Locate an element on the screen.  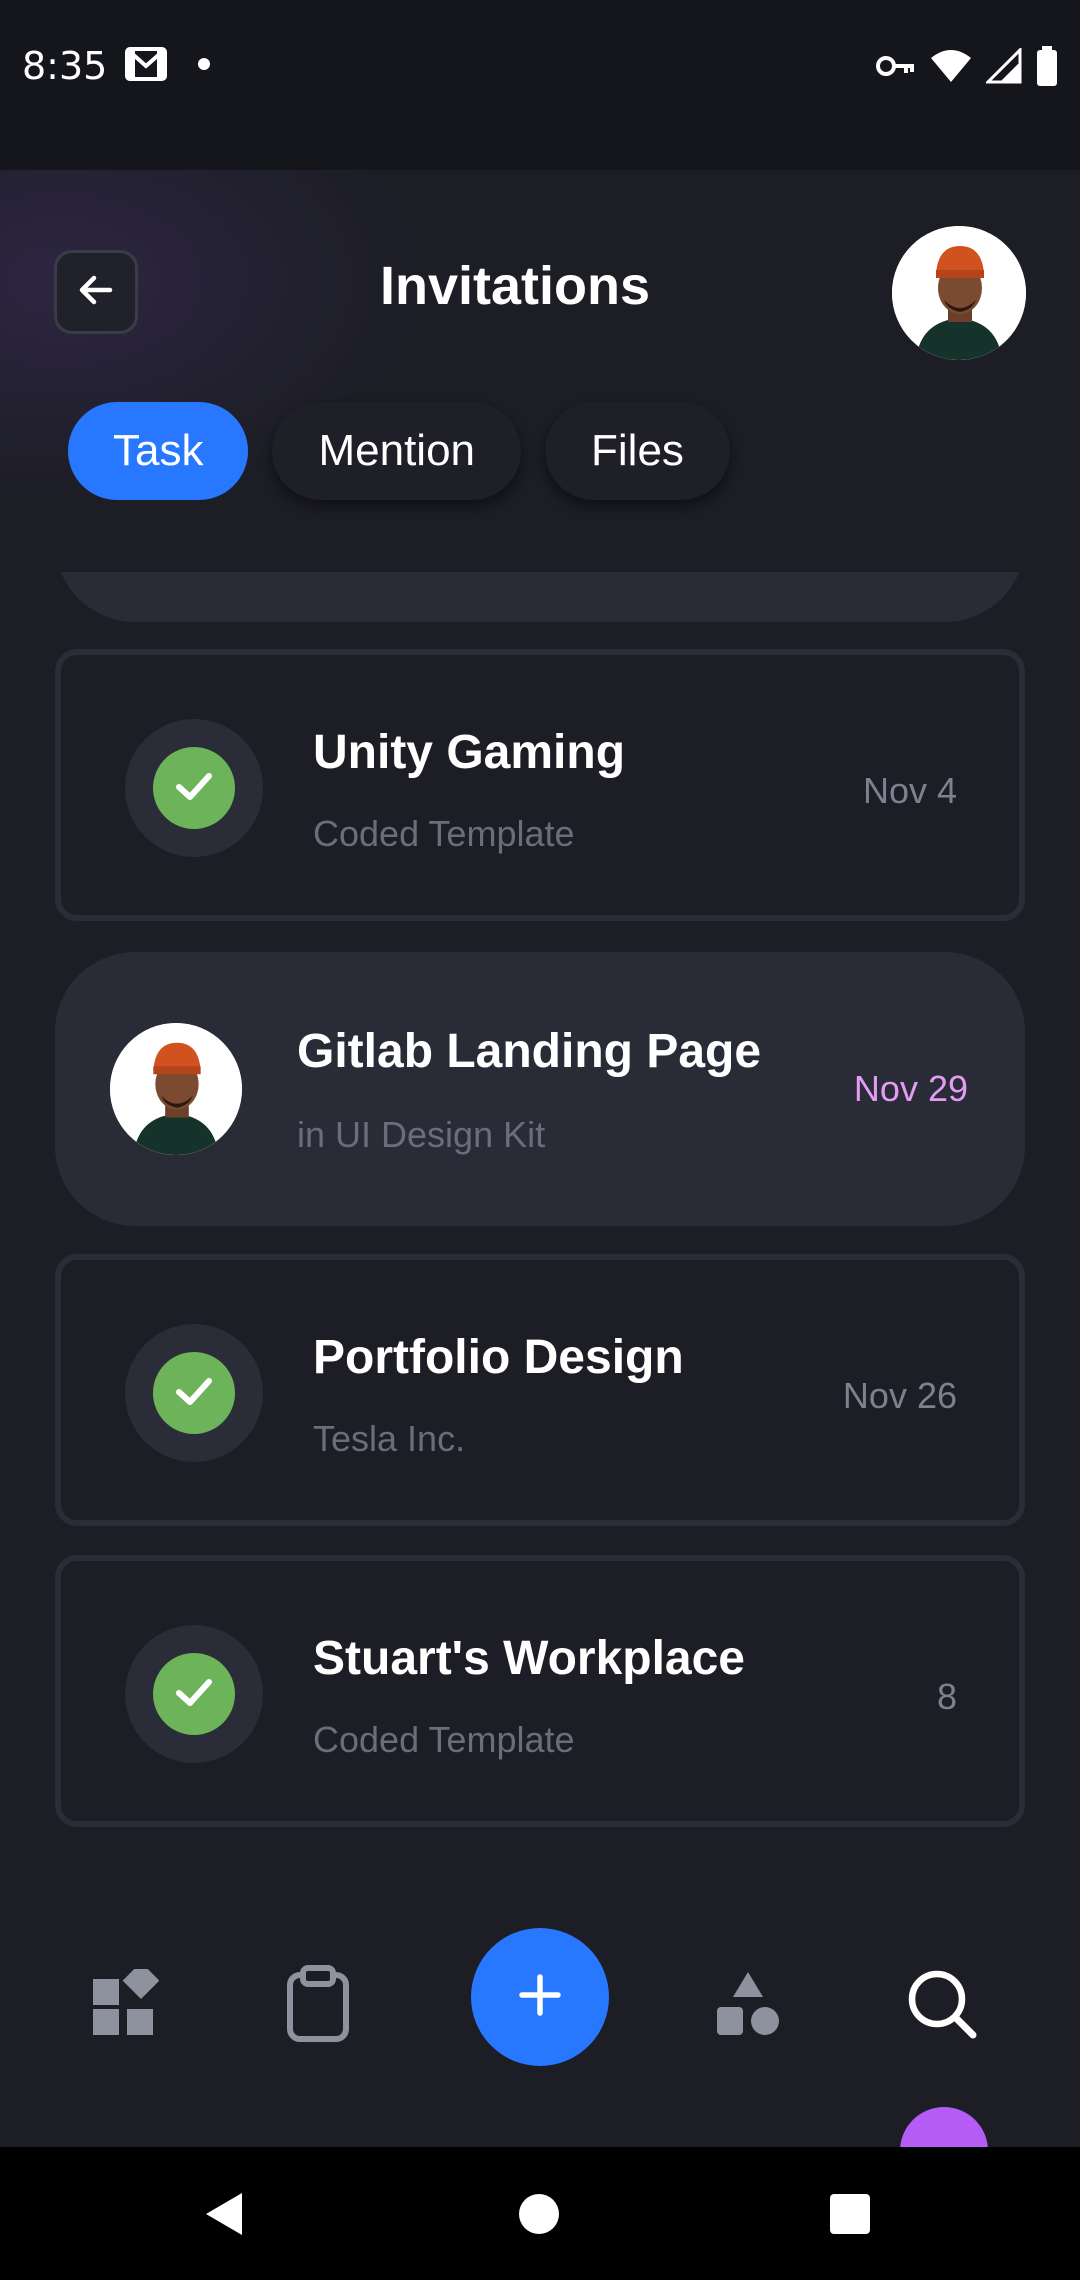
tab-mention: Mention is located at coordinates (397, 451).